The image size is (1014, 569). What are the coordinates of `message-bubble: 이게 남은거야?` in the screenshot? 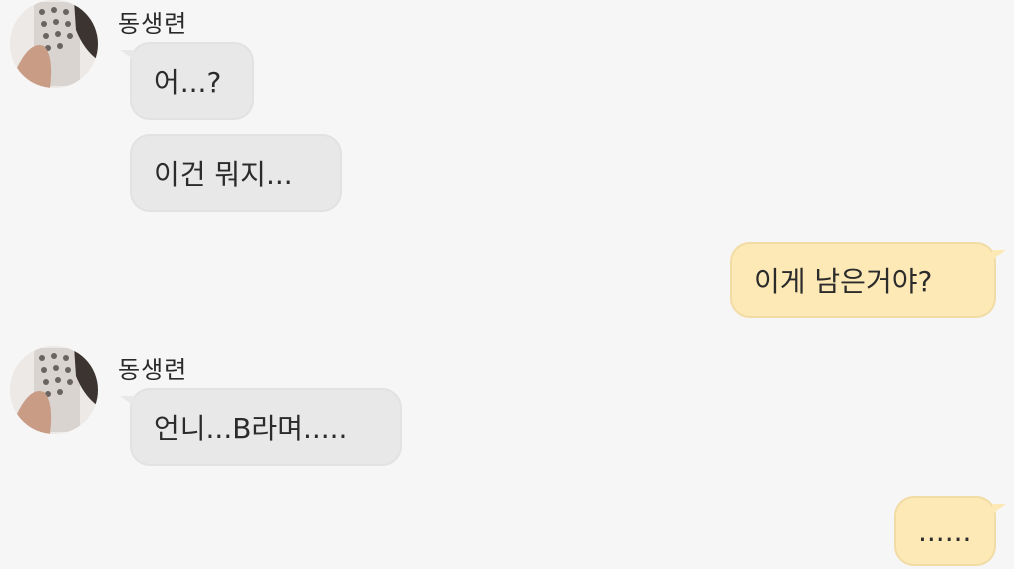 It's located at (868, 280).